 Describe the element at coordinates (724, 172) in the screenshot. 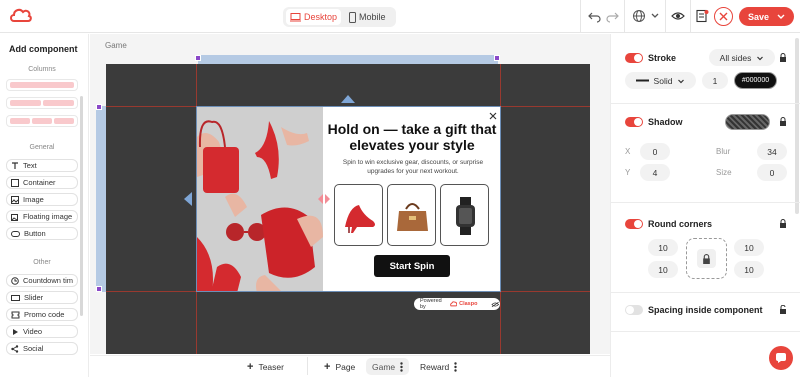

I see `shadow-size-label: Size` at that location.